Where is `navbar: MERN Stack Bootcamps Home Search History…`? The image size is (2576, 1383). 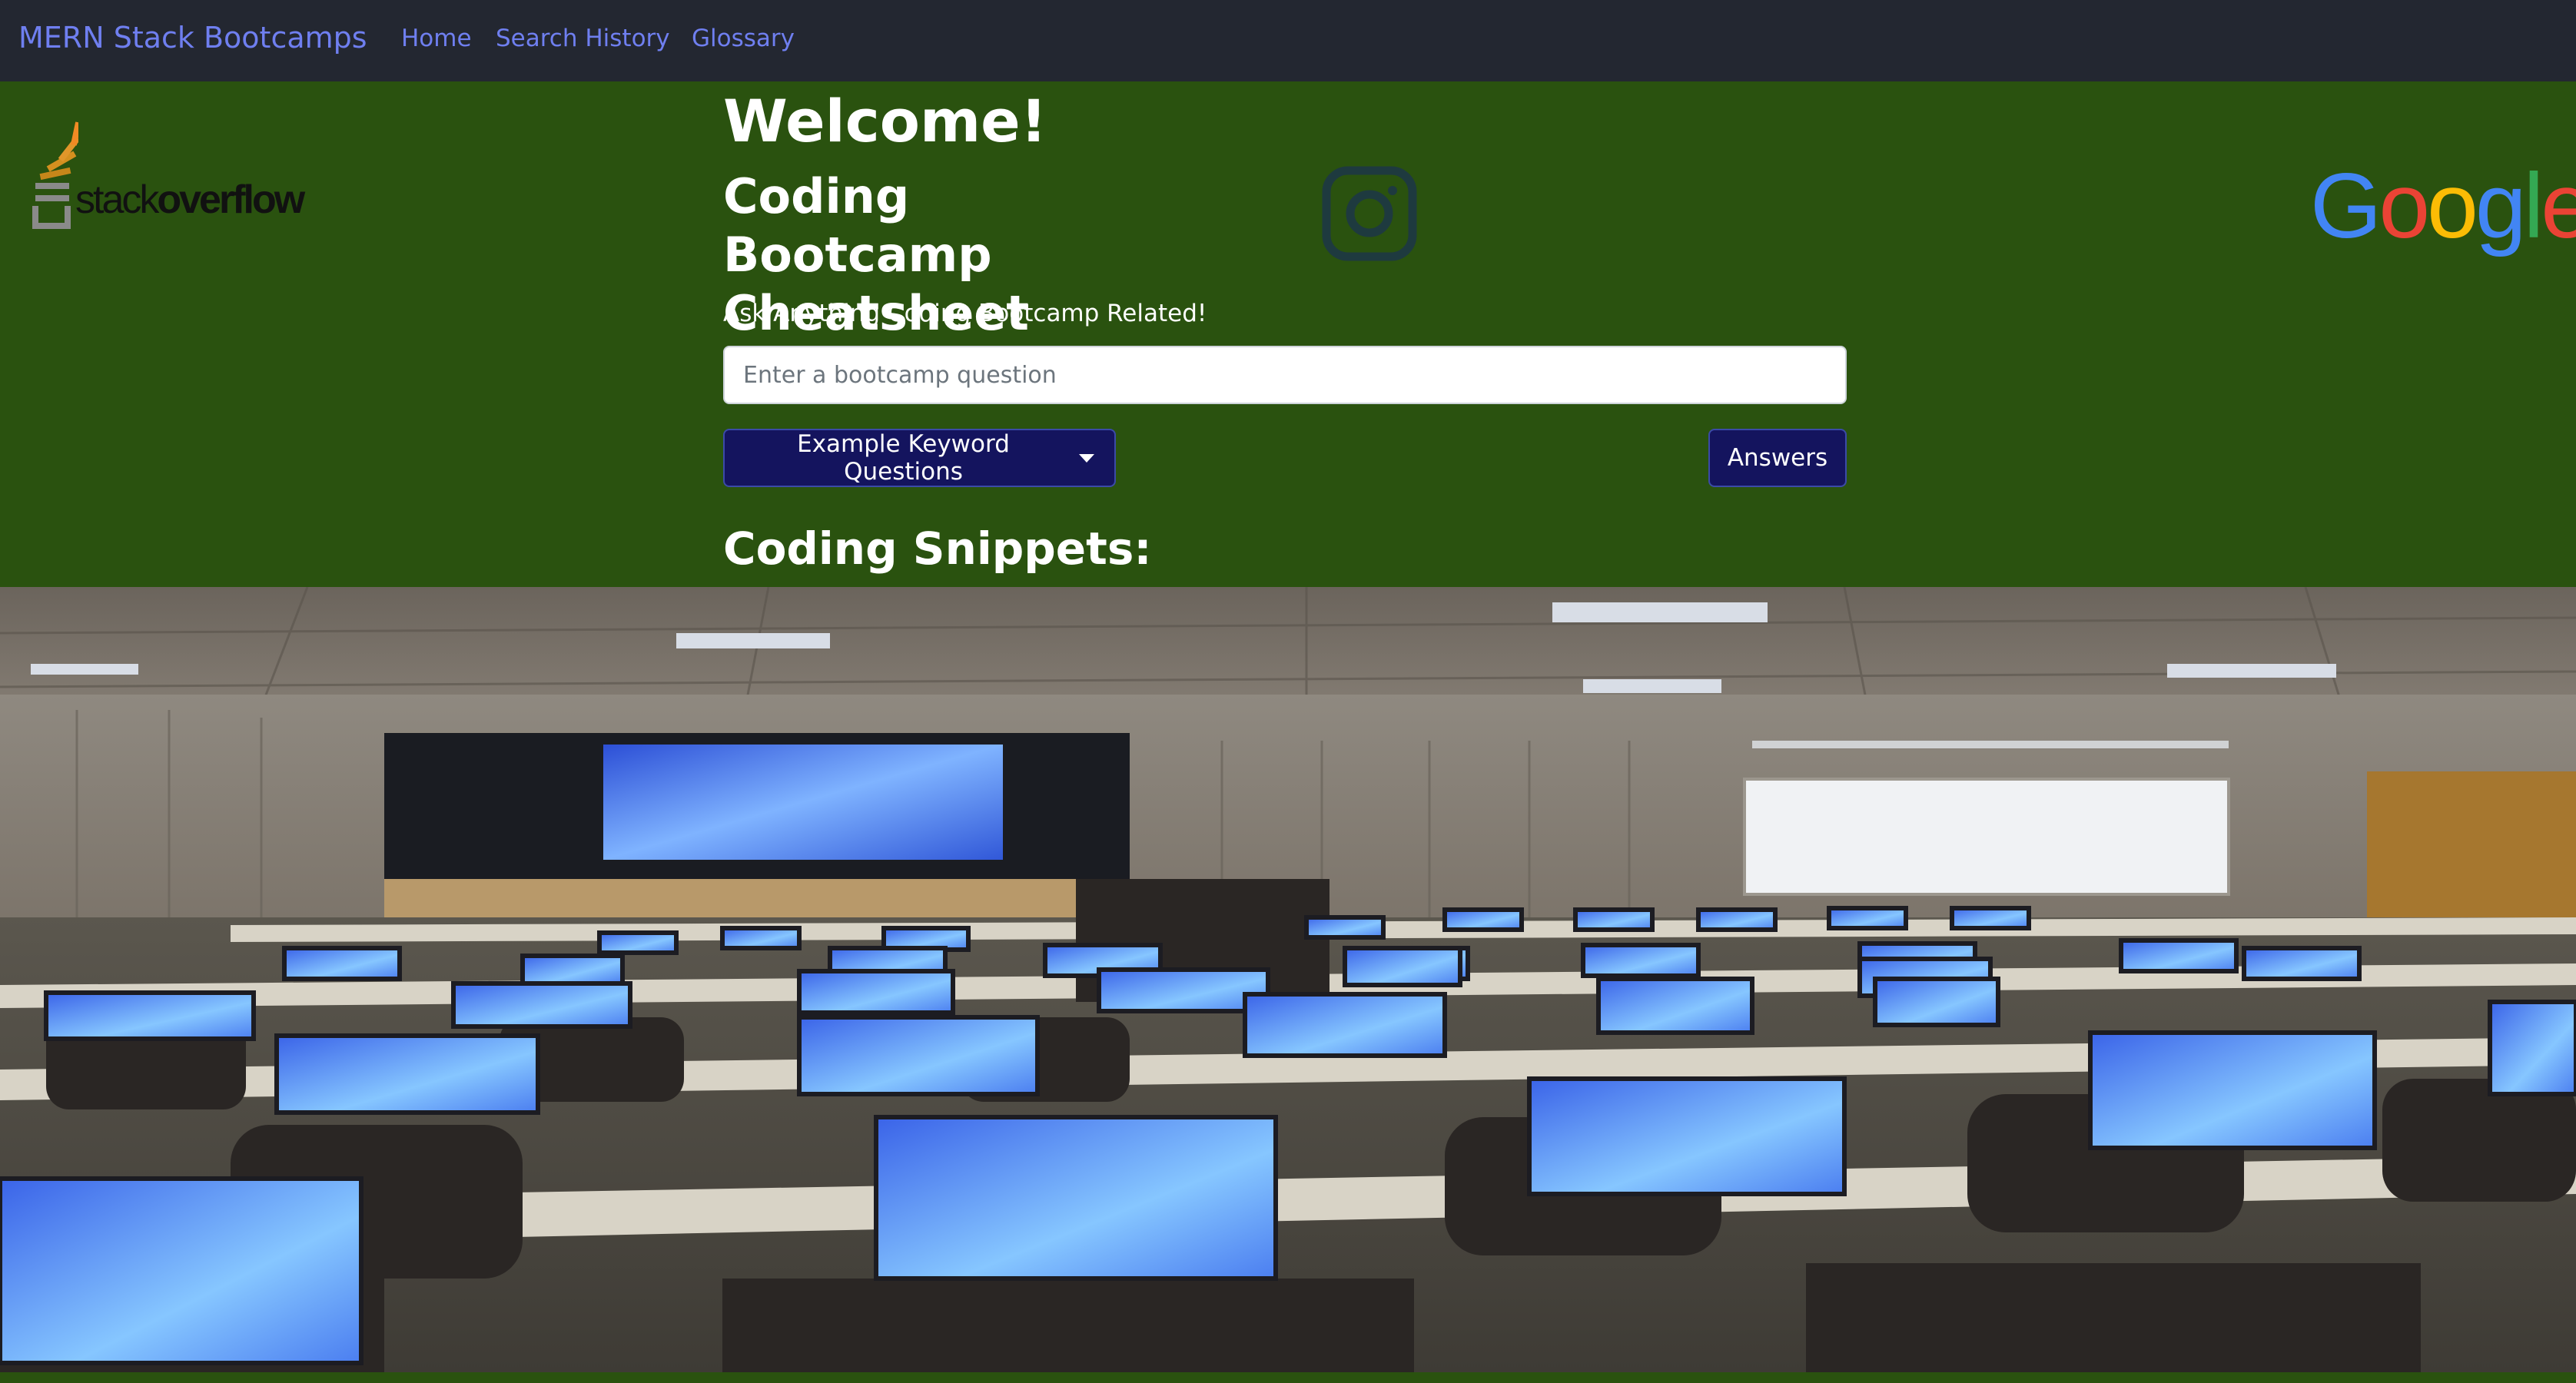 navbar: MERN Stack Bootcamps Home Search History… is located at coordinates (1288, 40).